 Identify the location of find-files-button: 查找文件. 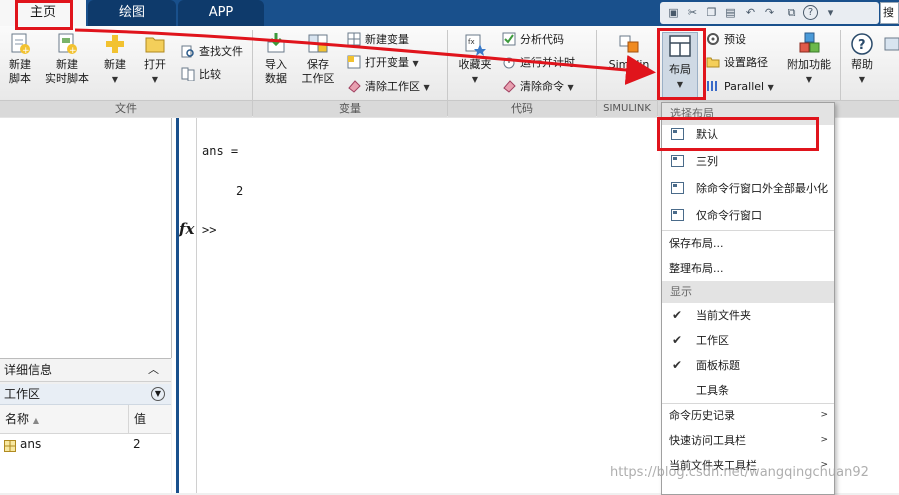
(212, 52).